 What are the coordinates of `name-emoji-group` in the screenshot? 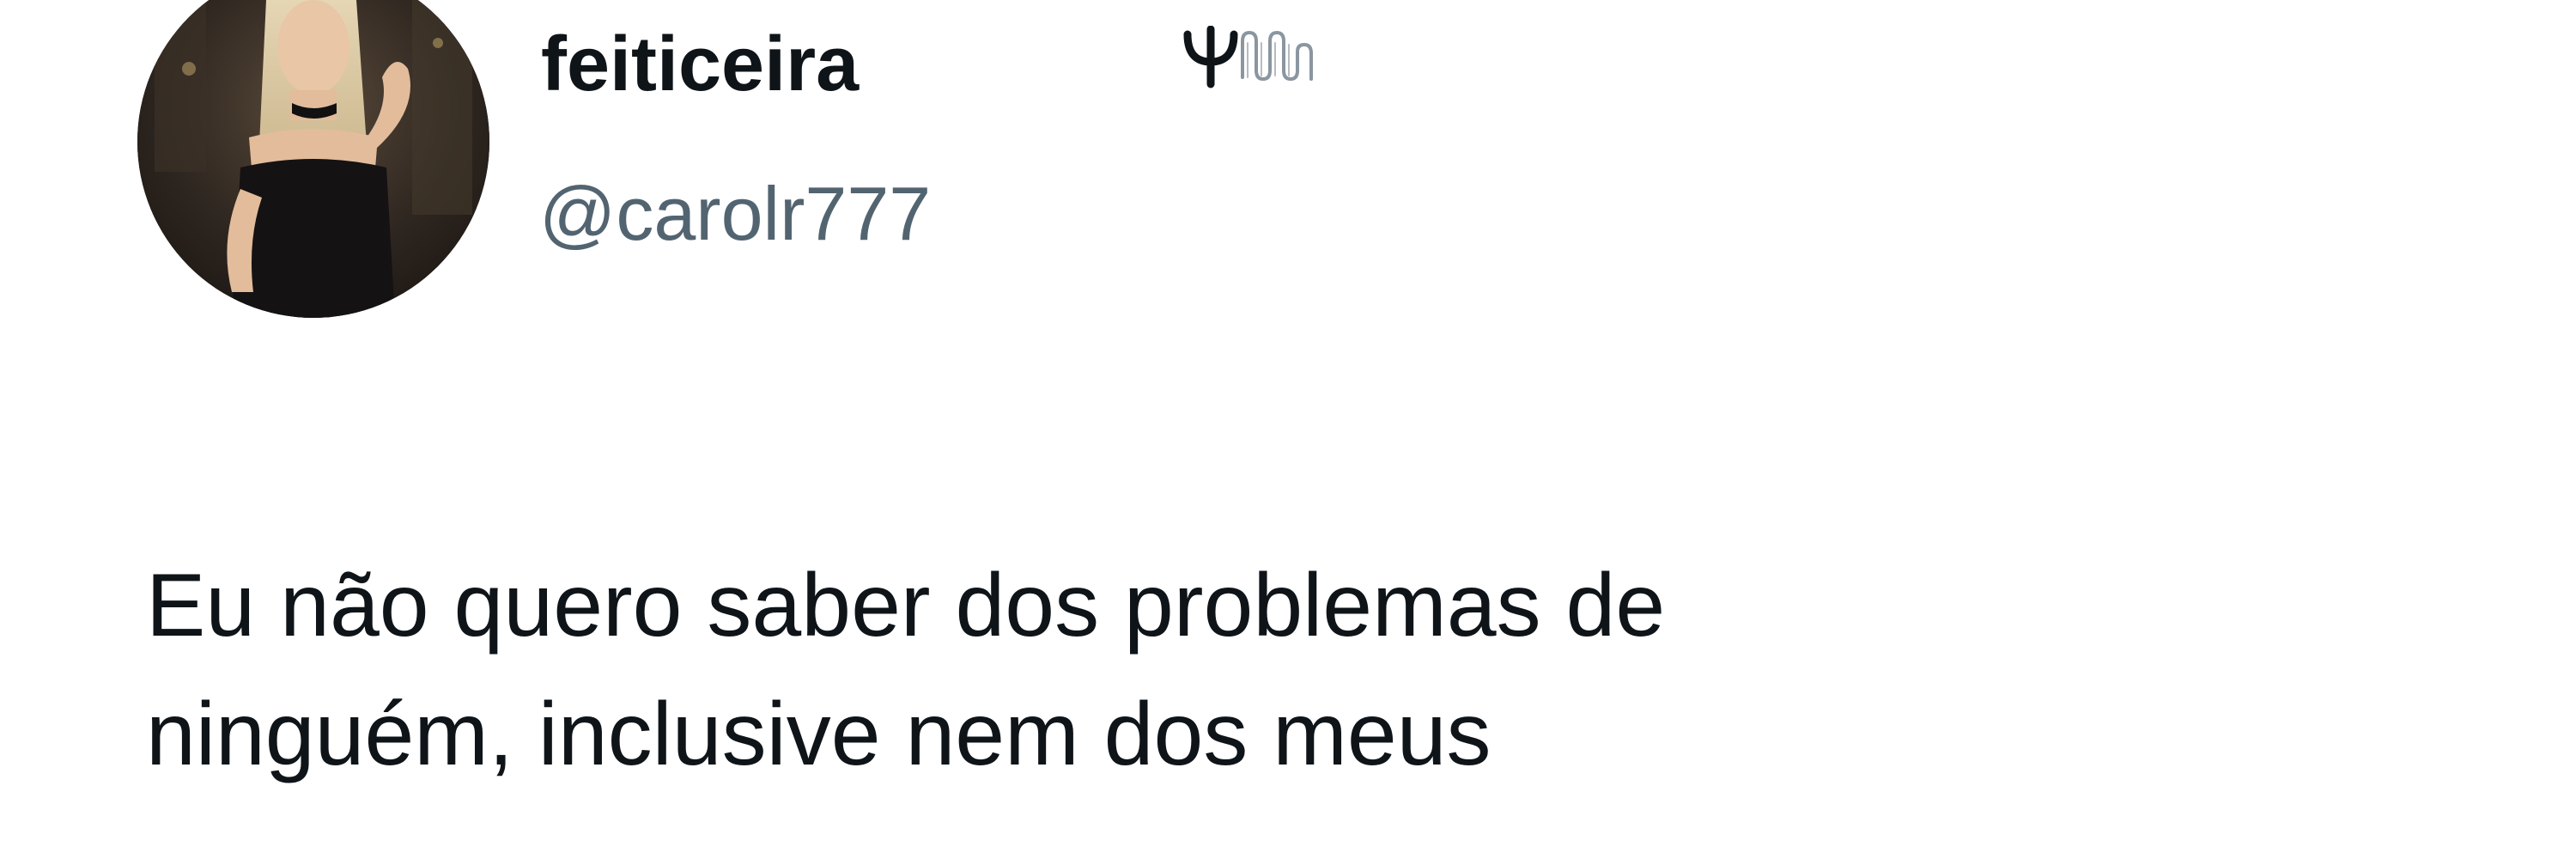 It's located at (1250, 58).